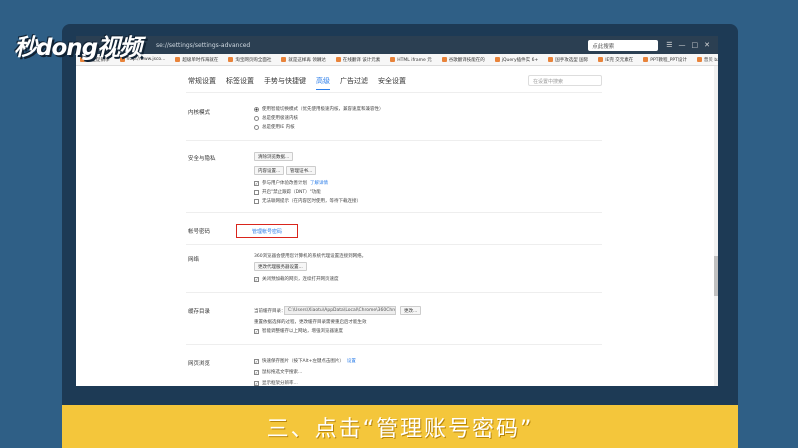 The width and height of the screenshot is (798, 448). Describe the element at coordinates (665, 60) in the screenshot. I see `bookmark-item: PPT教程_PPT设计` at that location.